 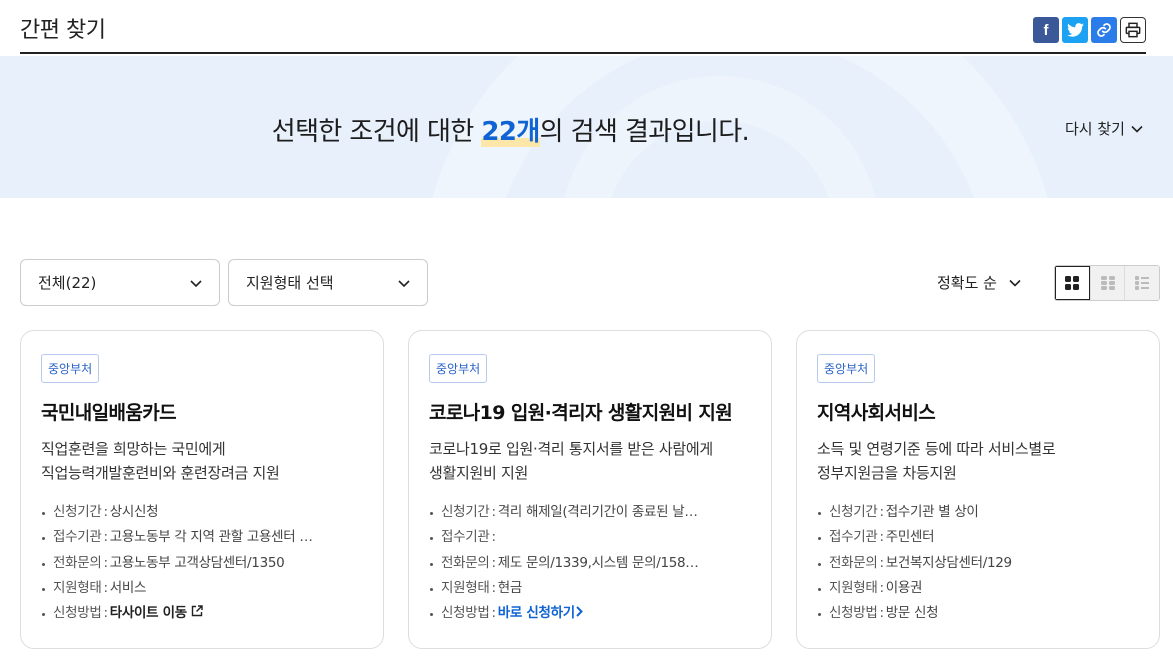 I want to click on info-agency: 접수기관:, so click(x=590, y=537).